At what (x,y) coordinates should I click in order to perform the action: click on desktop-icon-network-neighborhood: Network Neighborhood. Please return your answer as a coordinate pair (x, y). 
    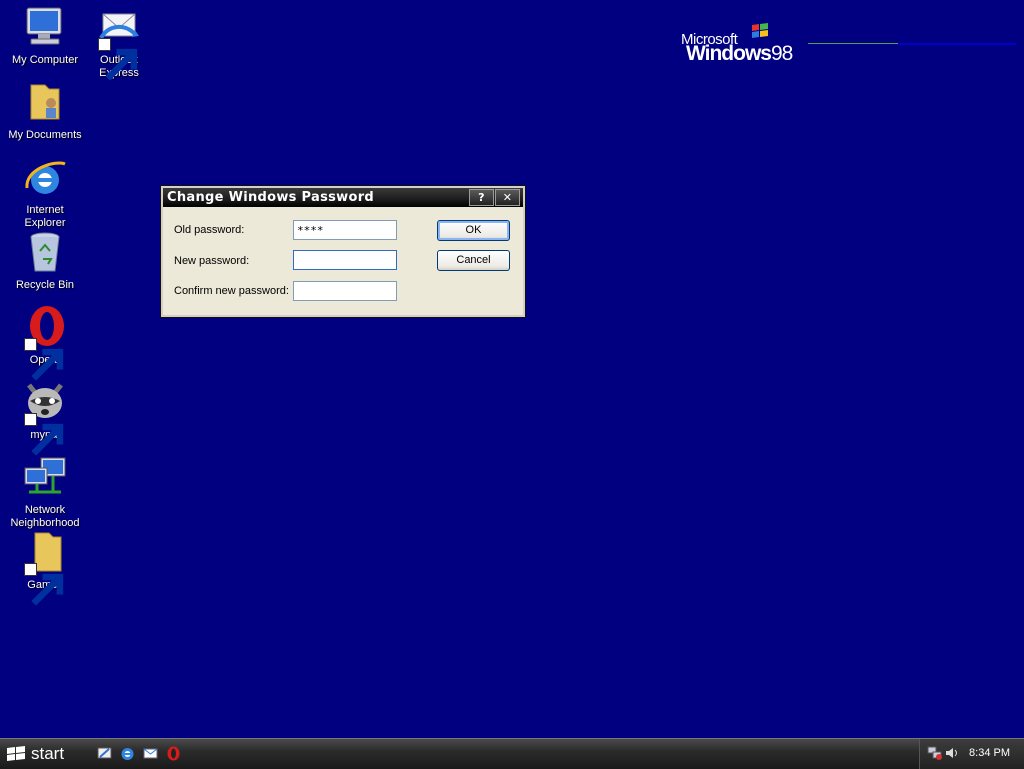
    Looking at the image, I should click on (45, 492).